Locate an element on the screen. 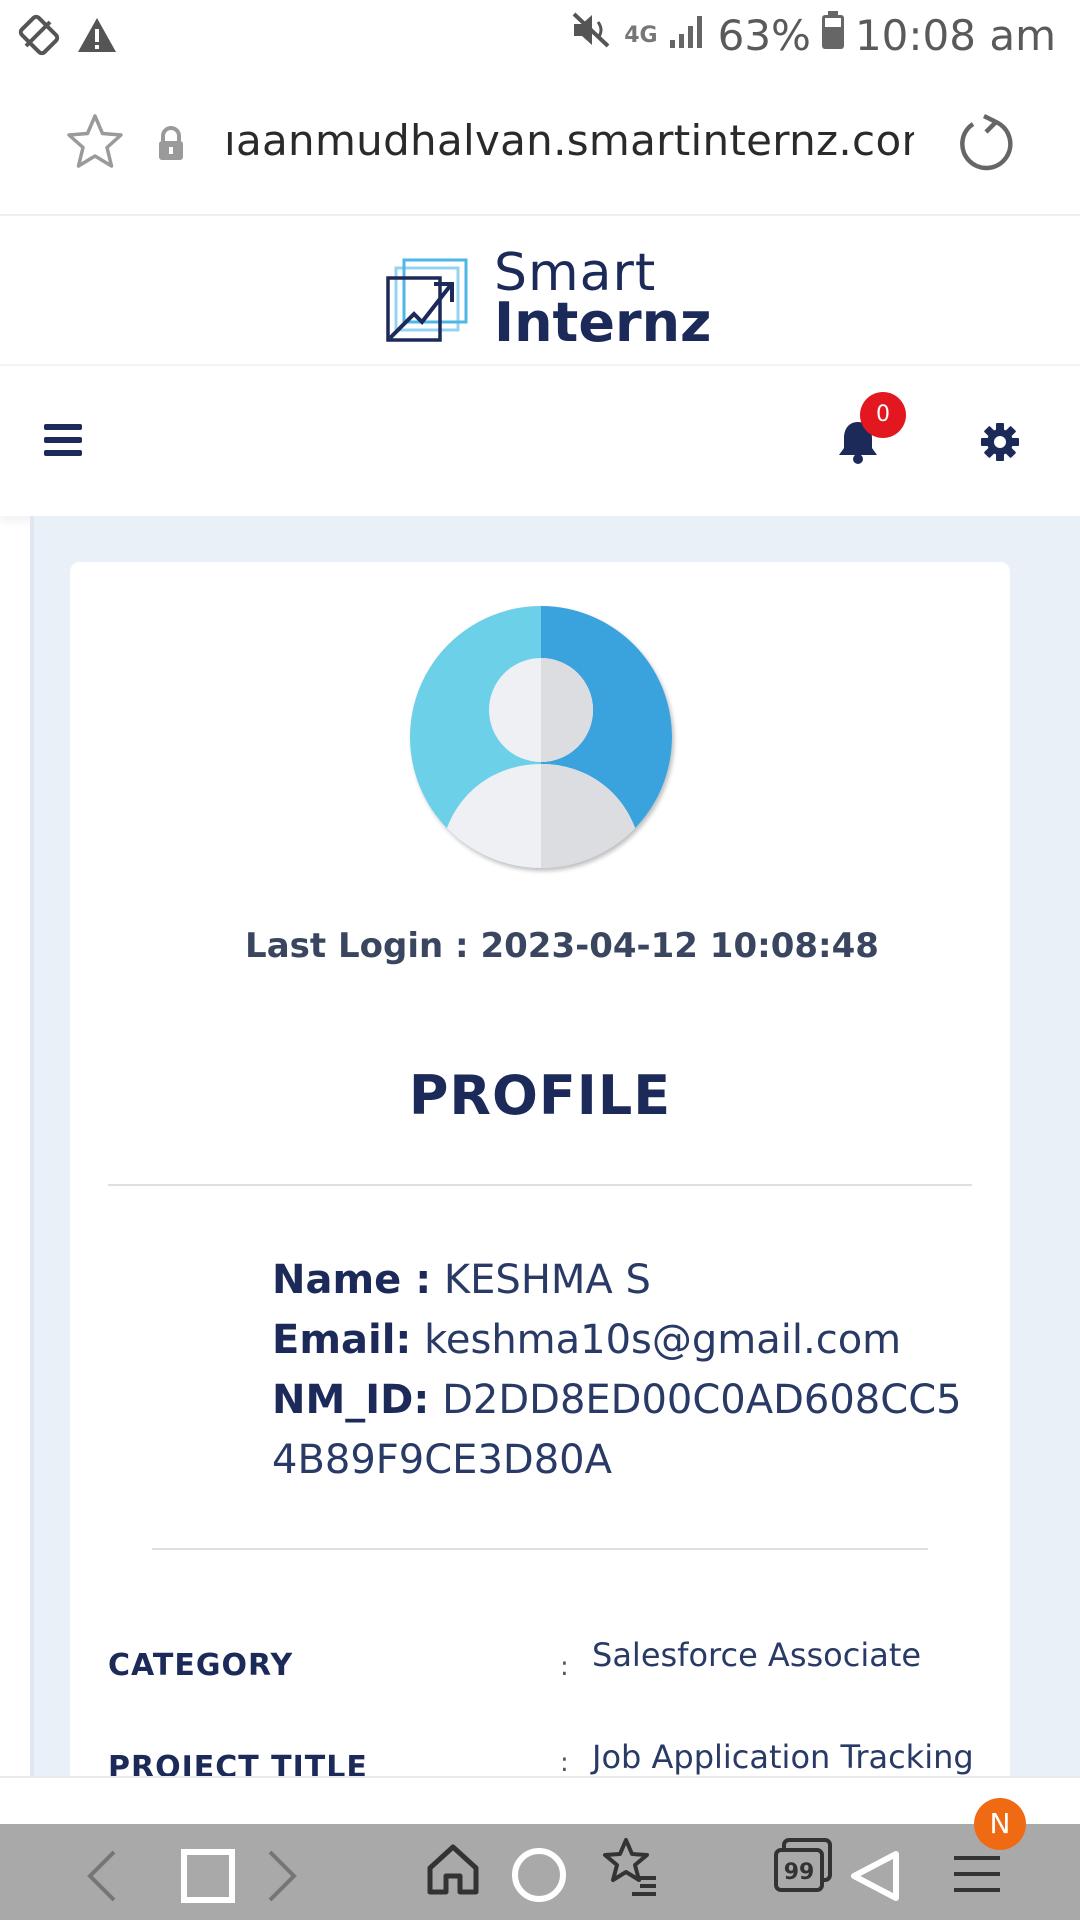 The width and height of the screenshot is (1080, 1920). nmid-row-continued: 4B89F9CE3D80A is located at coordinates (622, 1460).